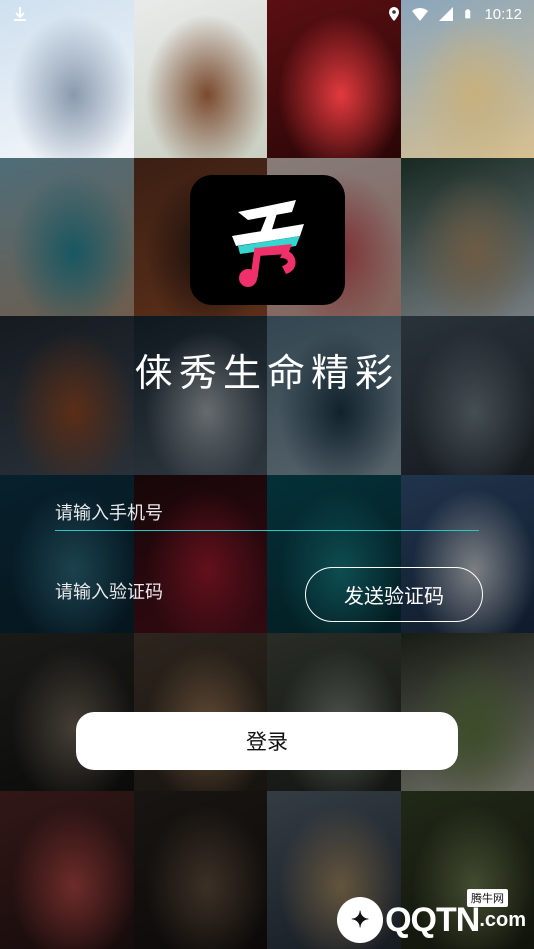 This screenshot has height=949, width=534. I want to click on tile-boat, so click(467, 237).